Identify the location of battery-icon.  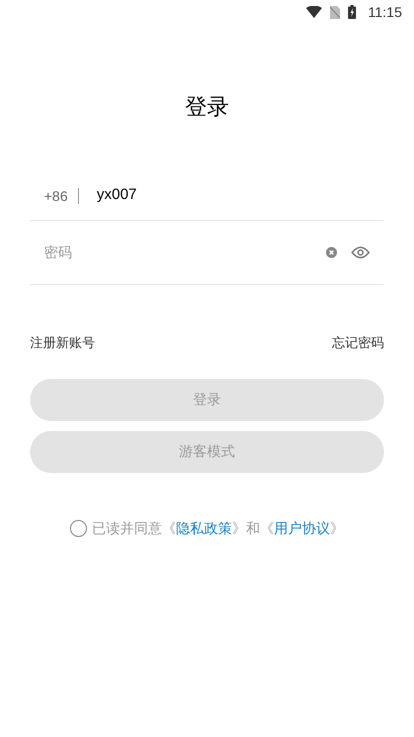
(352, 12).